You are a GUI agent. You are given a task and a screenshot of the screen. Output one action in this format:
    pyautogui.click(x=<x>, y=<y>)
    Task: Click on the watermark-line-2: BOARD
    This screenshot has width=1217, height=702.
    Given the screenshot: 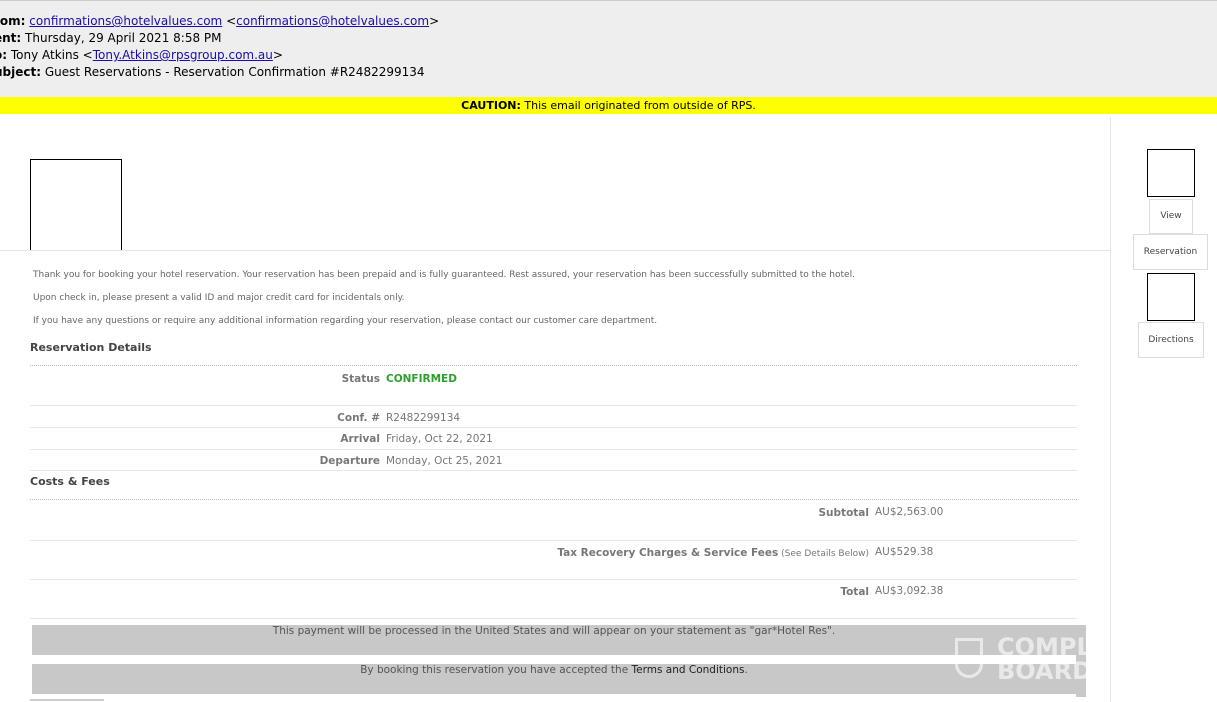 What is the action you would take?
    pyautogui.click(x=1045, y=671)
    